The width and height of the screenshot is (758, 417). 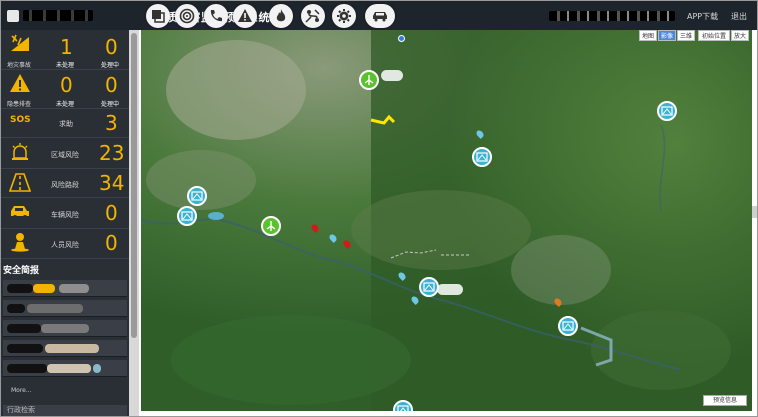 What do you see at coordinates (58, 15) in the screenshot?
I see `redacted-org-name` at bounding box center [58, 15].